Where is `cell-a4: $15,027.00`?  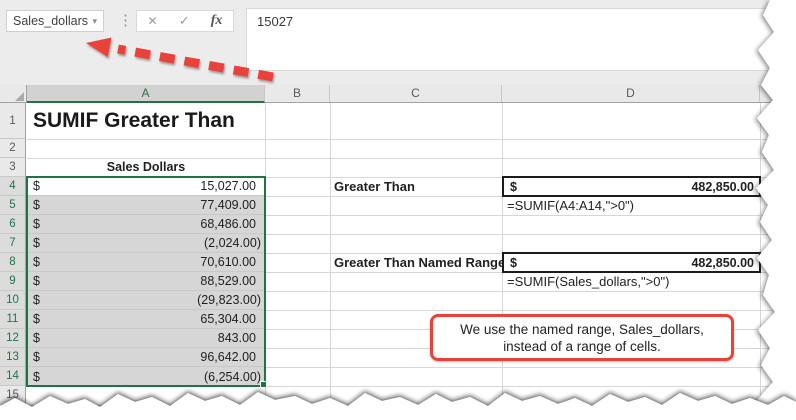 cell-a4: $15,027.00 is located at coordinates (146, 186).